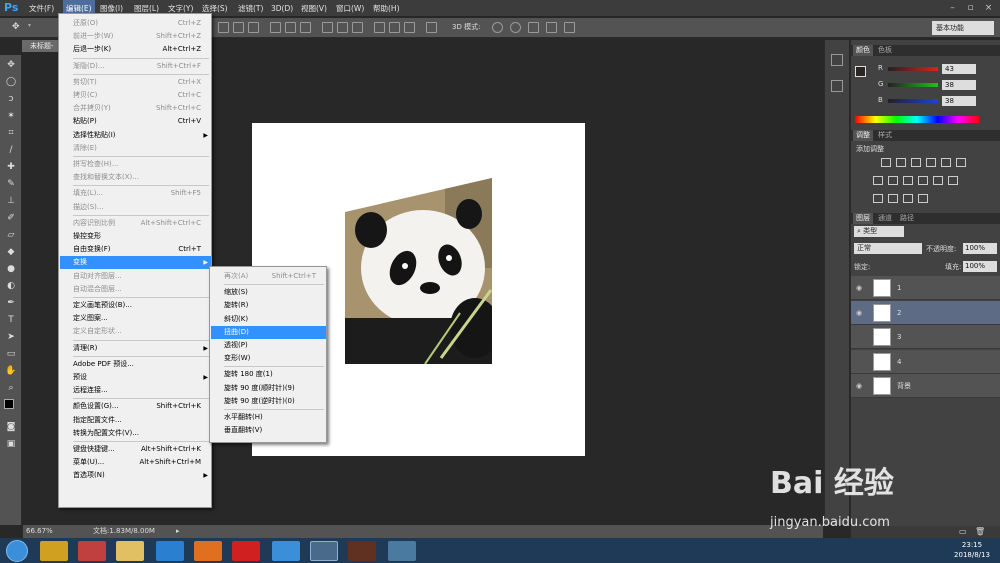  I want to click on brush-tool-icon: ✎, so click(11, 184).